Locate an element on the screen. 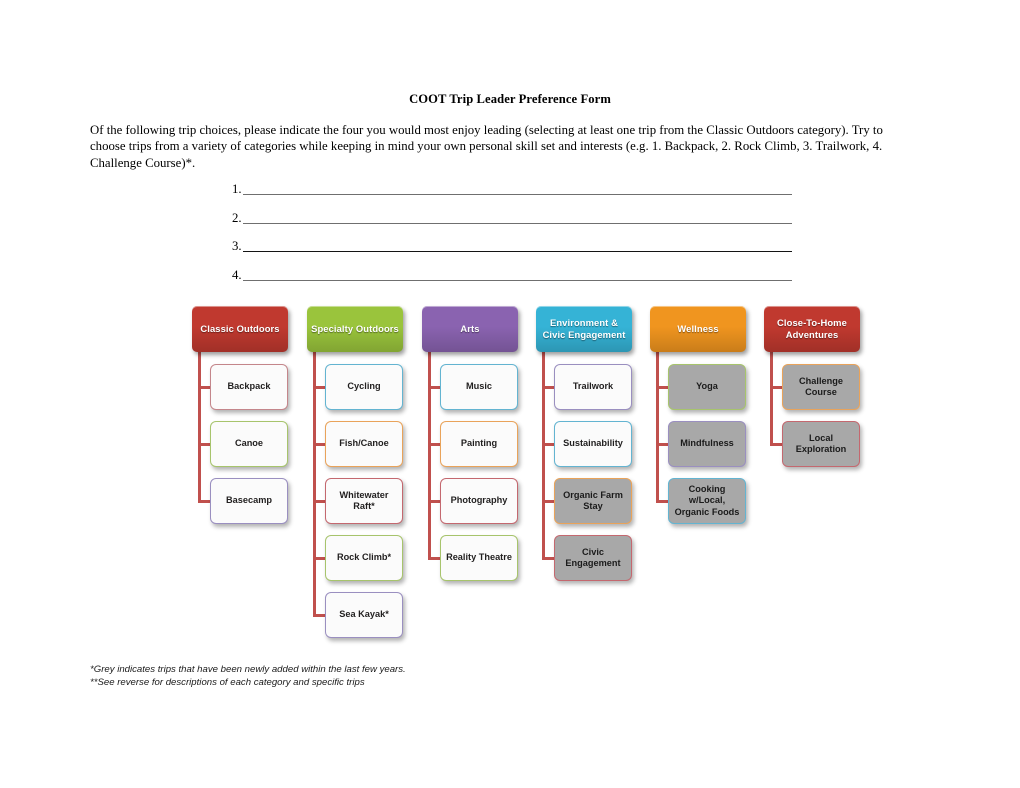 Image resolution: width=1020 pixels, height=788 pixels. trip-option-box: Mindfulness is located at coordinates (707, 444).